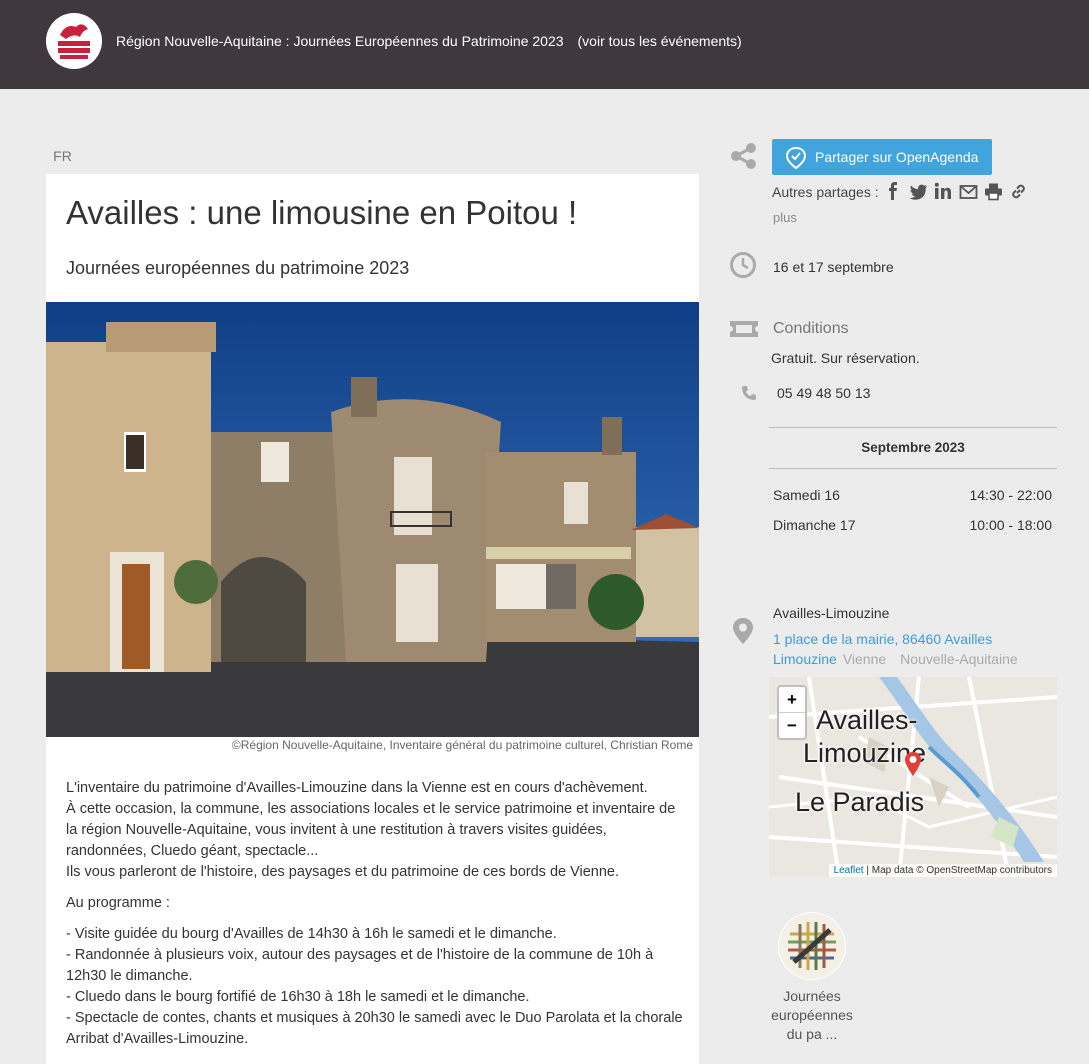 The height and width of the screenshot is (1064, 1089). What do you see at coordinates (62, 161) in the screenshot?
I see `language-tab-fr: FR` at bounding box center [62, 161].